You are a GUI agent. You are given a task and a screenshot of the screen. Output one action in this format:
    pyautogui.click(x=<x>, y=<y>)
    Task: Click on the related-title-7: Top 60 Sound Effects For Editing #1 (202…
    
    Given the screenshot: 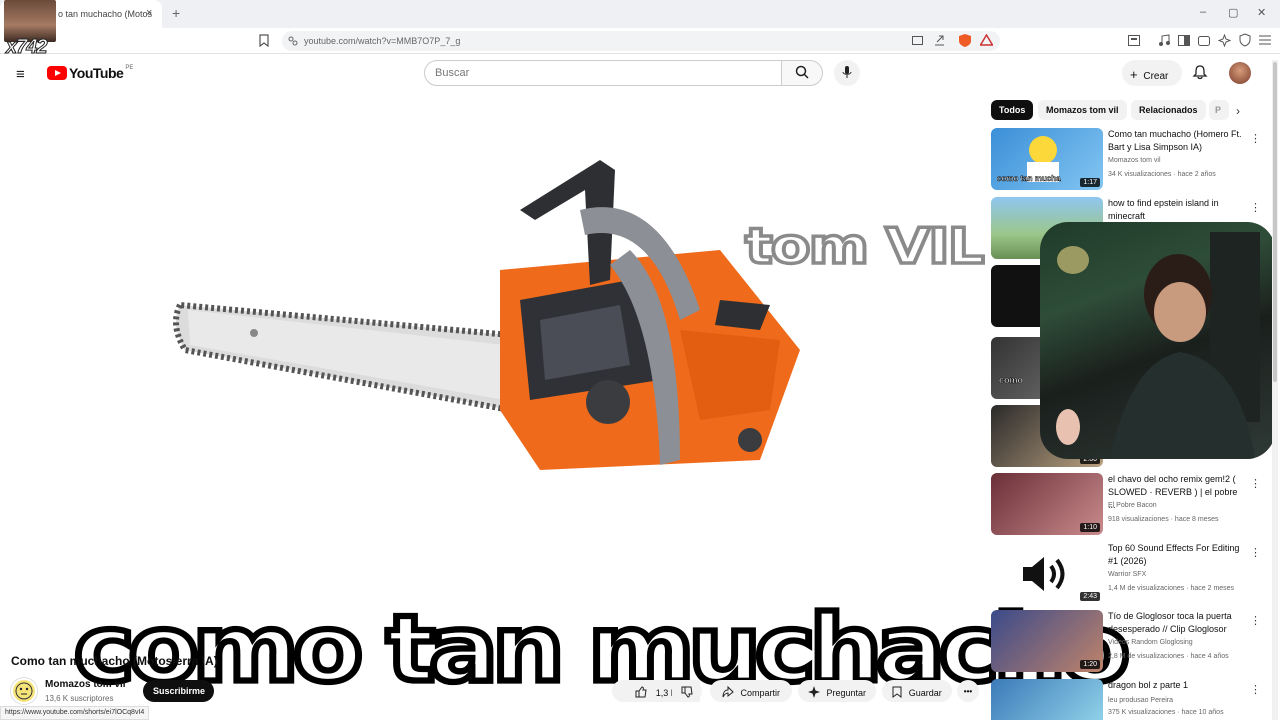 What is the action you would take?
    pyautogui.click(x=1175, y=555)
    